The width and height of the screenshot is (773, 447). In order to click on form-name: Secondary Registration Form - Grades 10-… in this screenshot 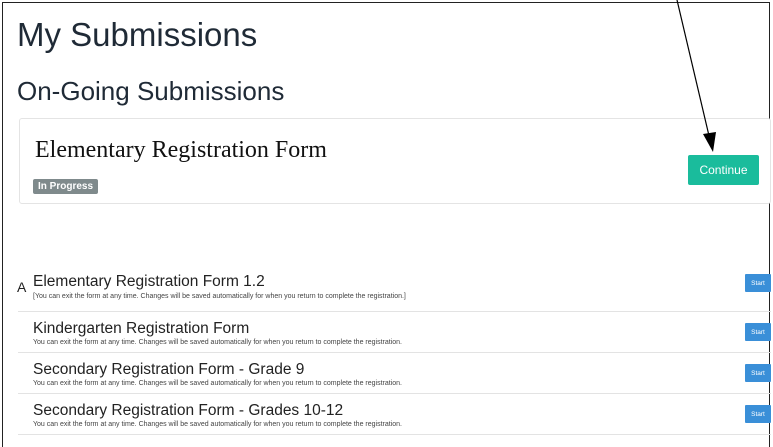, I will do `click(188, 410)`.